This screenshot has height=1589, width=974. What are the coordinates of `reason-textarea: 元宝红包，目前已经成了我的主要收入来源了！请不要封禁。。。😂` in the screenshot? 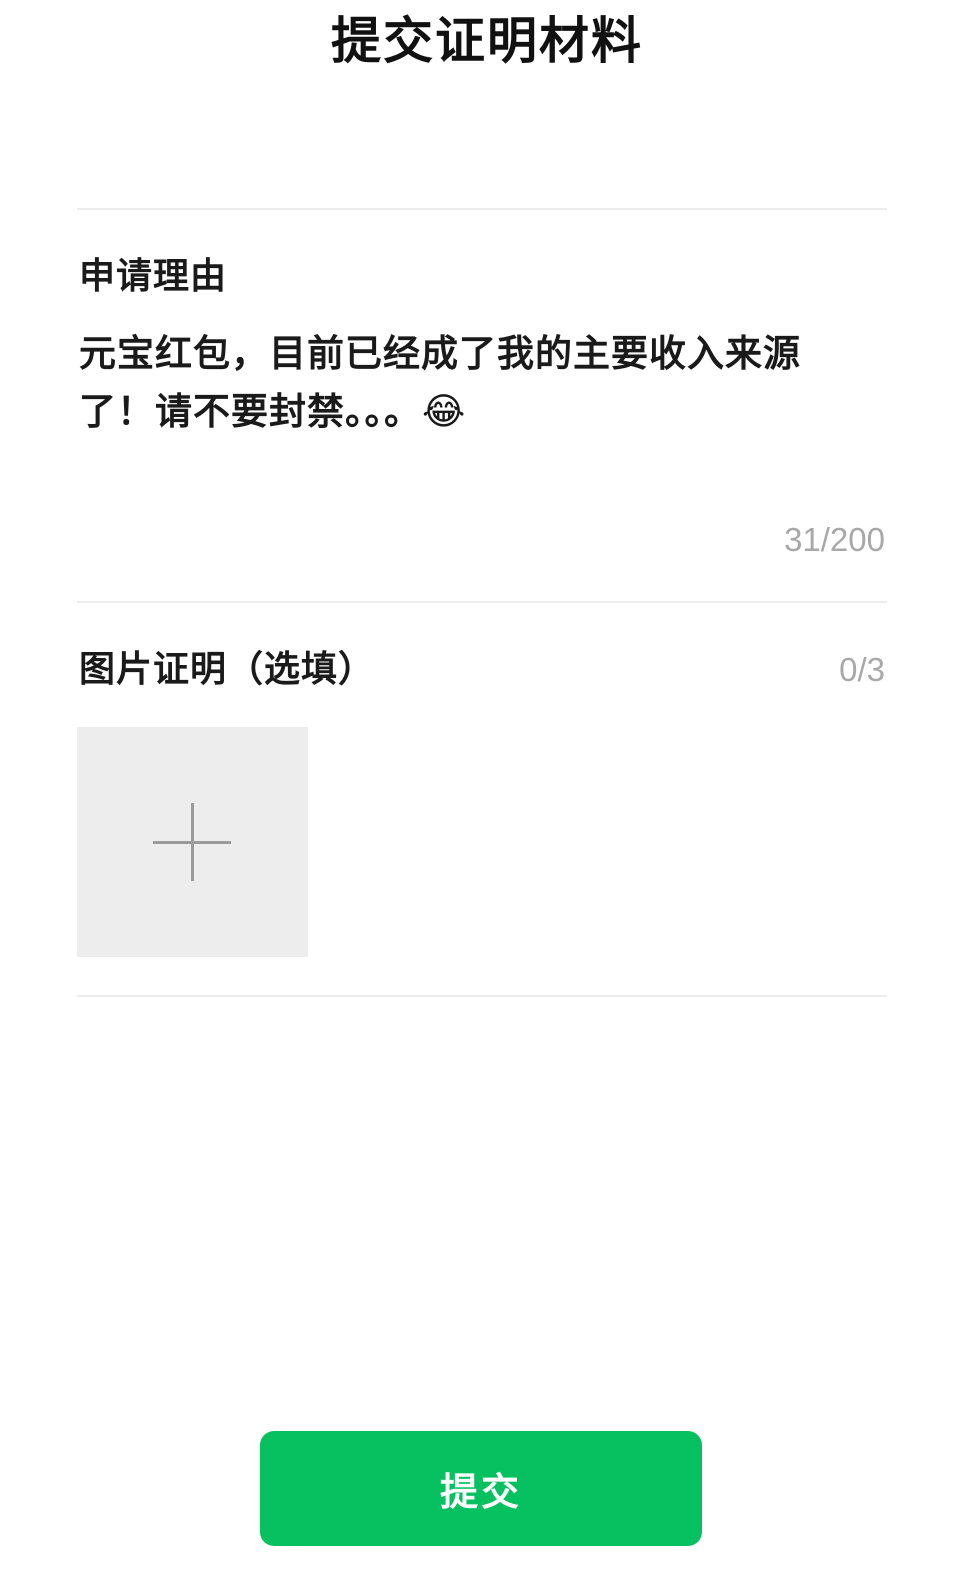 It's located at (474, 383).